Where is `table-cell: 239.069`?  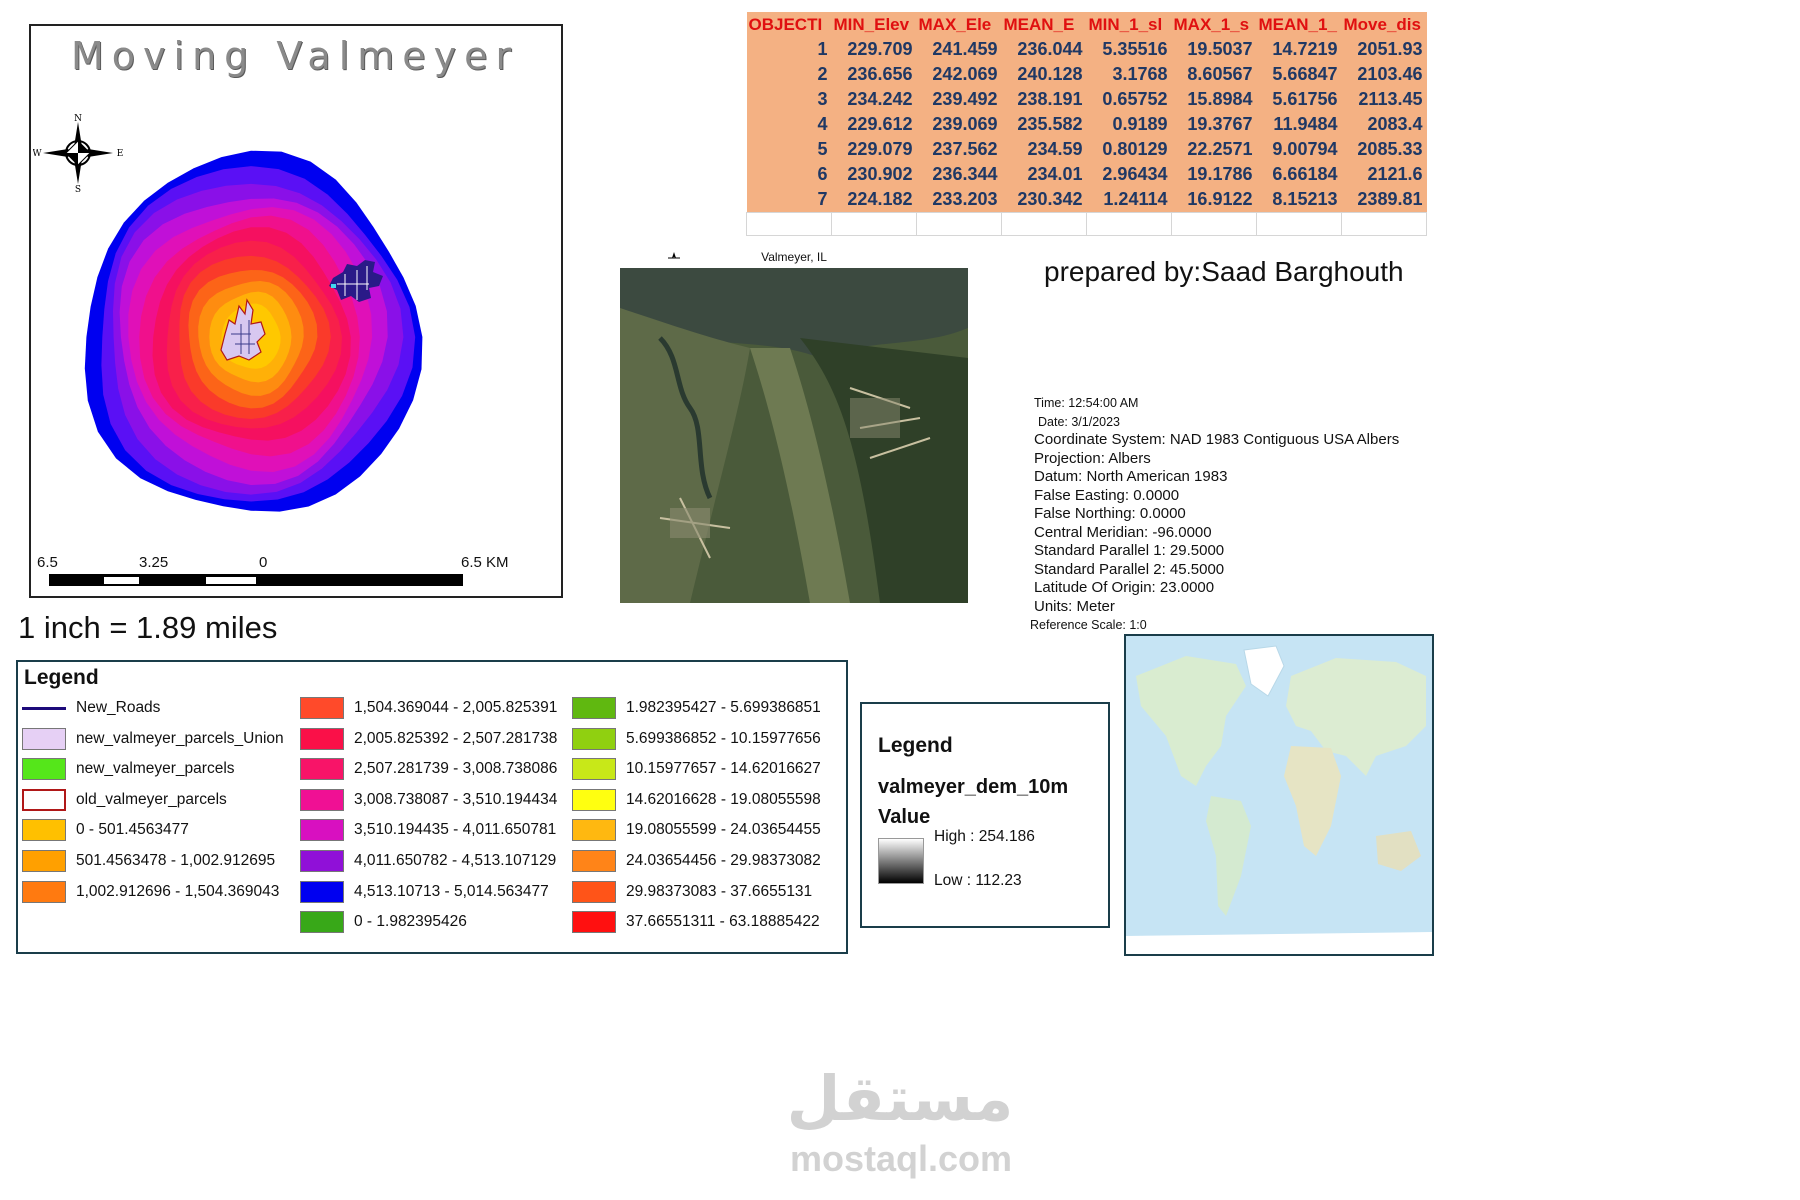 table-cell: 239.069 is located at coordinates (959, 124).